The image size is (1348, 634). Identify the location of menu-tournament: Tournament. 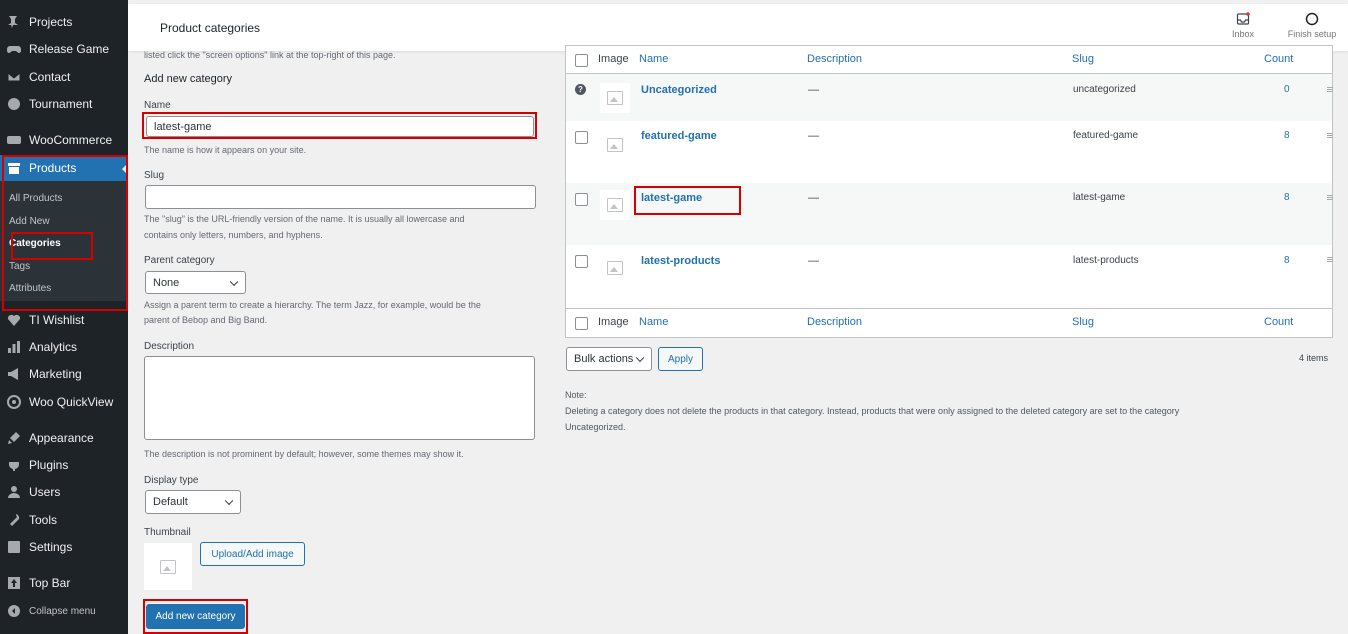
(64, 104).